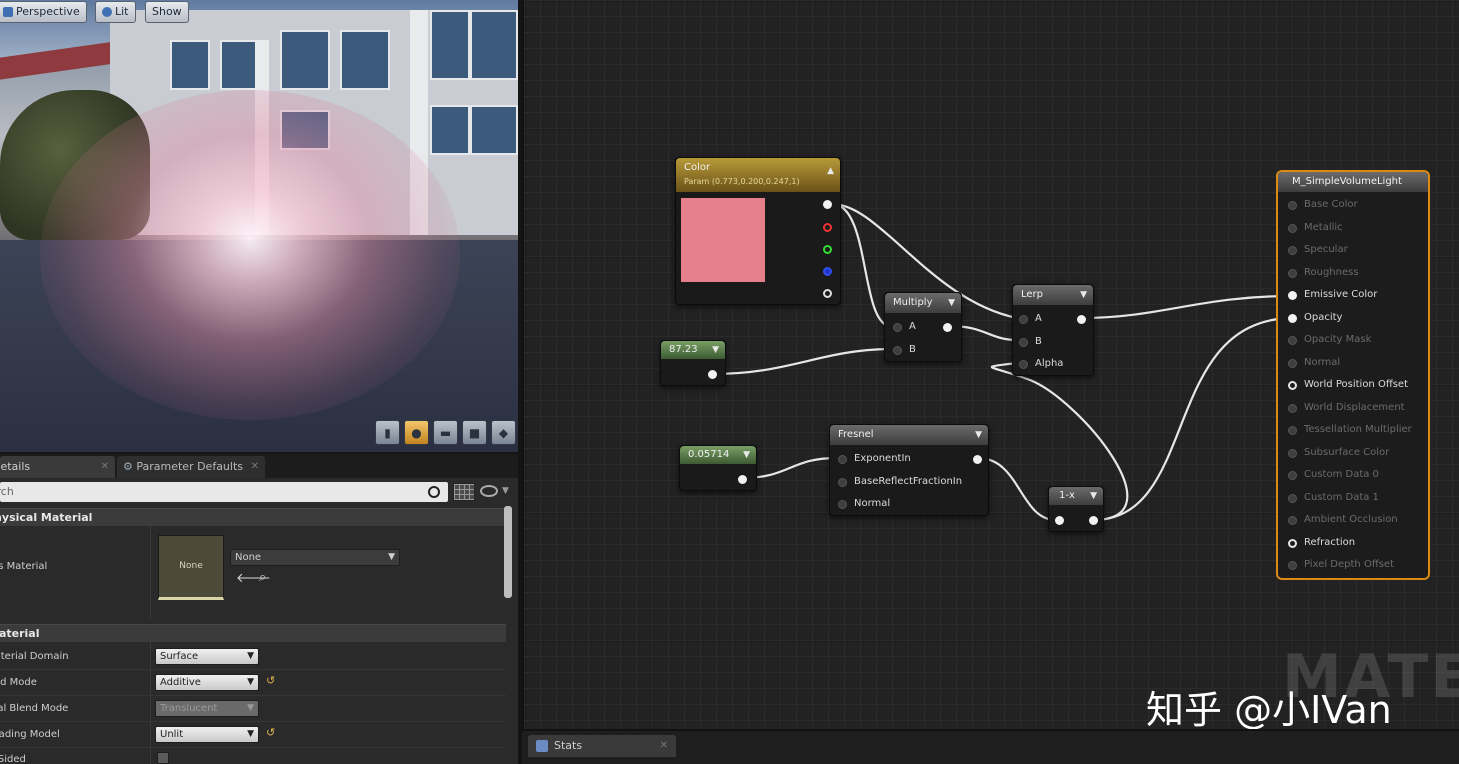 This screenshot has height=764, width=1459. What do you see at coordinates (7, 491) in the screenshot?
I see `search-placeholder: Search` at bounding box center [7, 491].